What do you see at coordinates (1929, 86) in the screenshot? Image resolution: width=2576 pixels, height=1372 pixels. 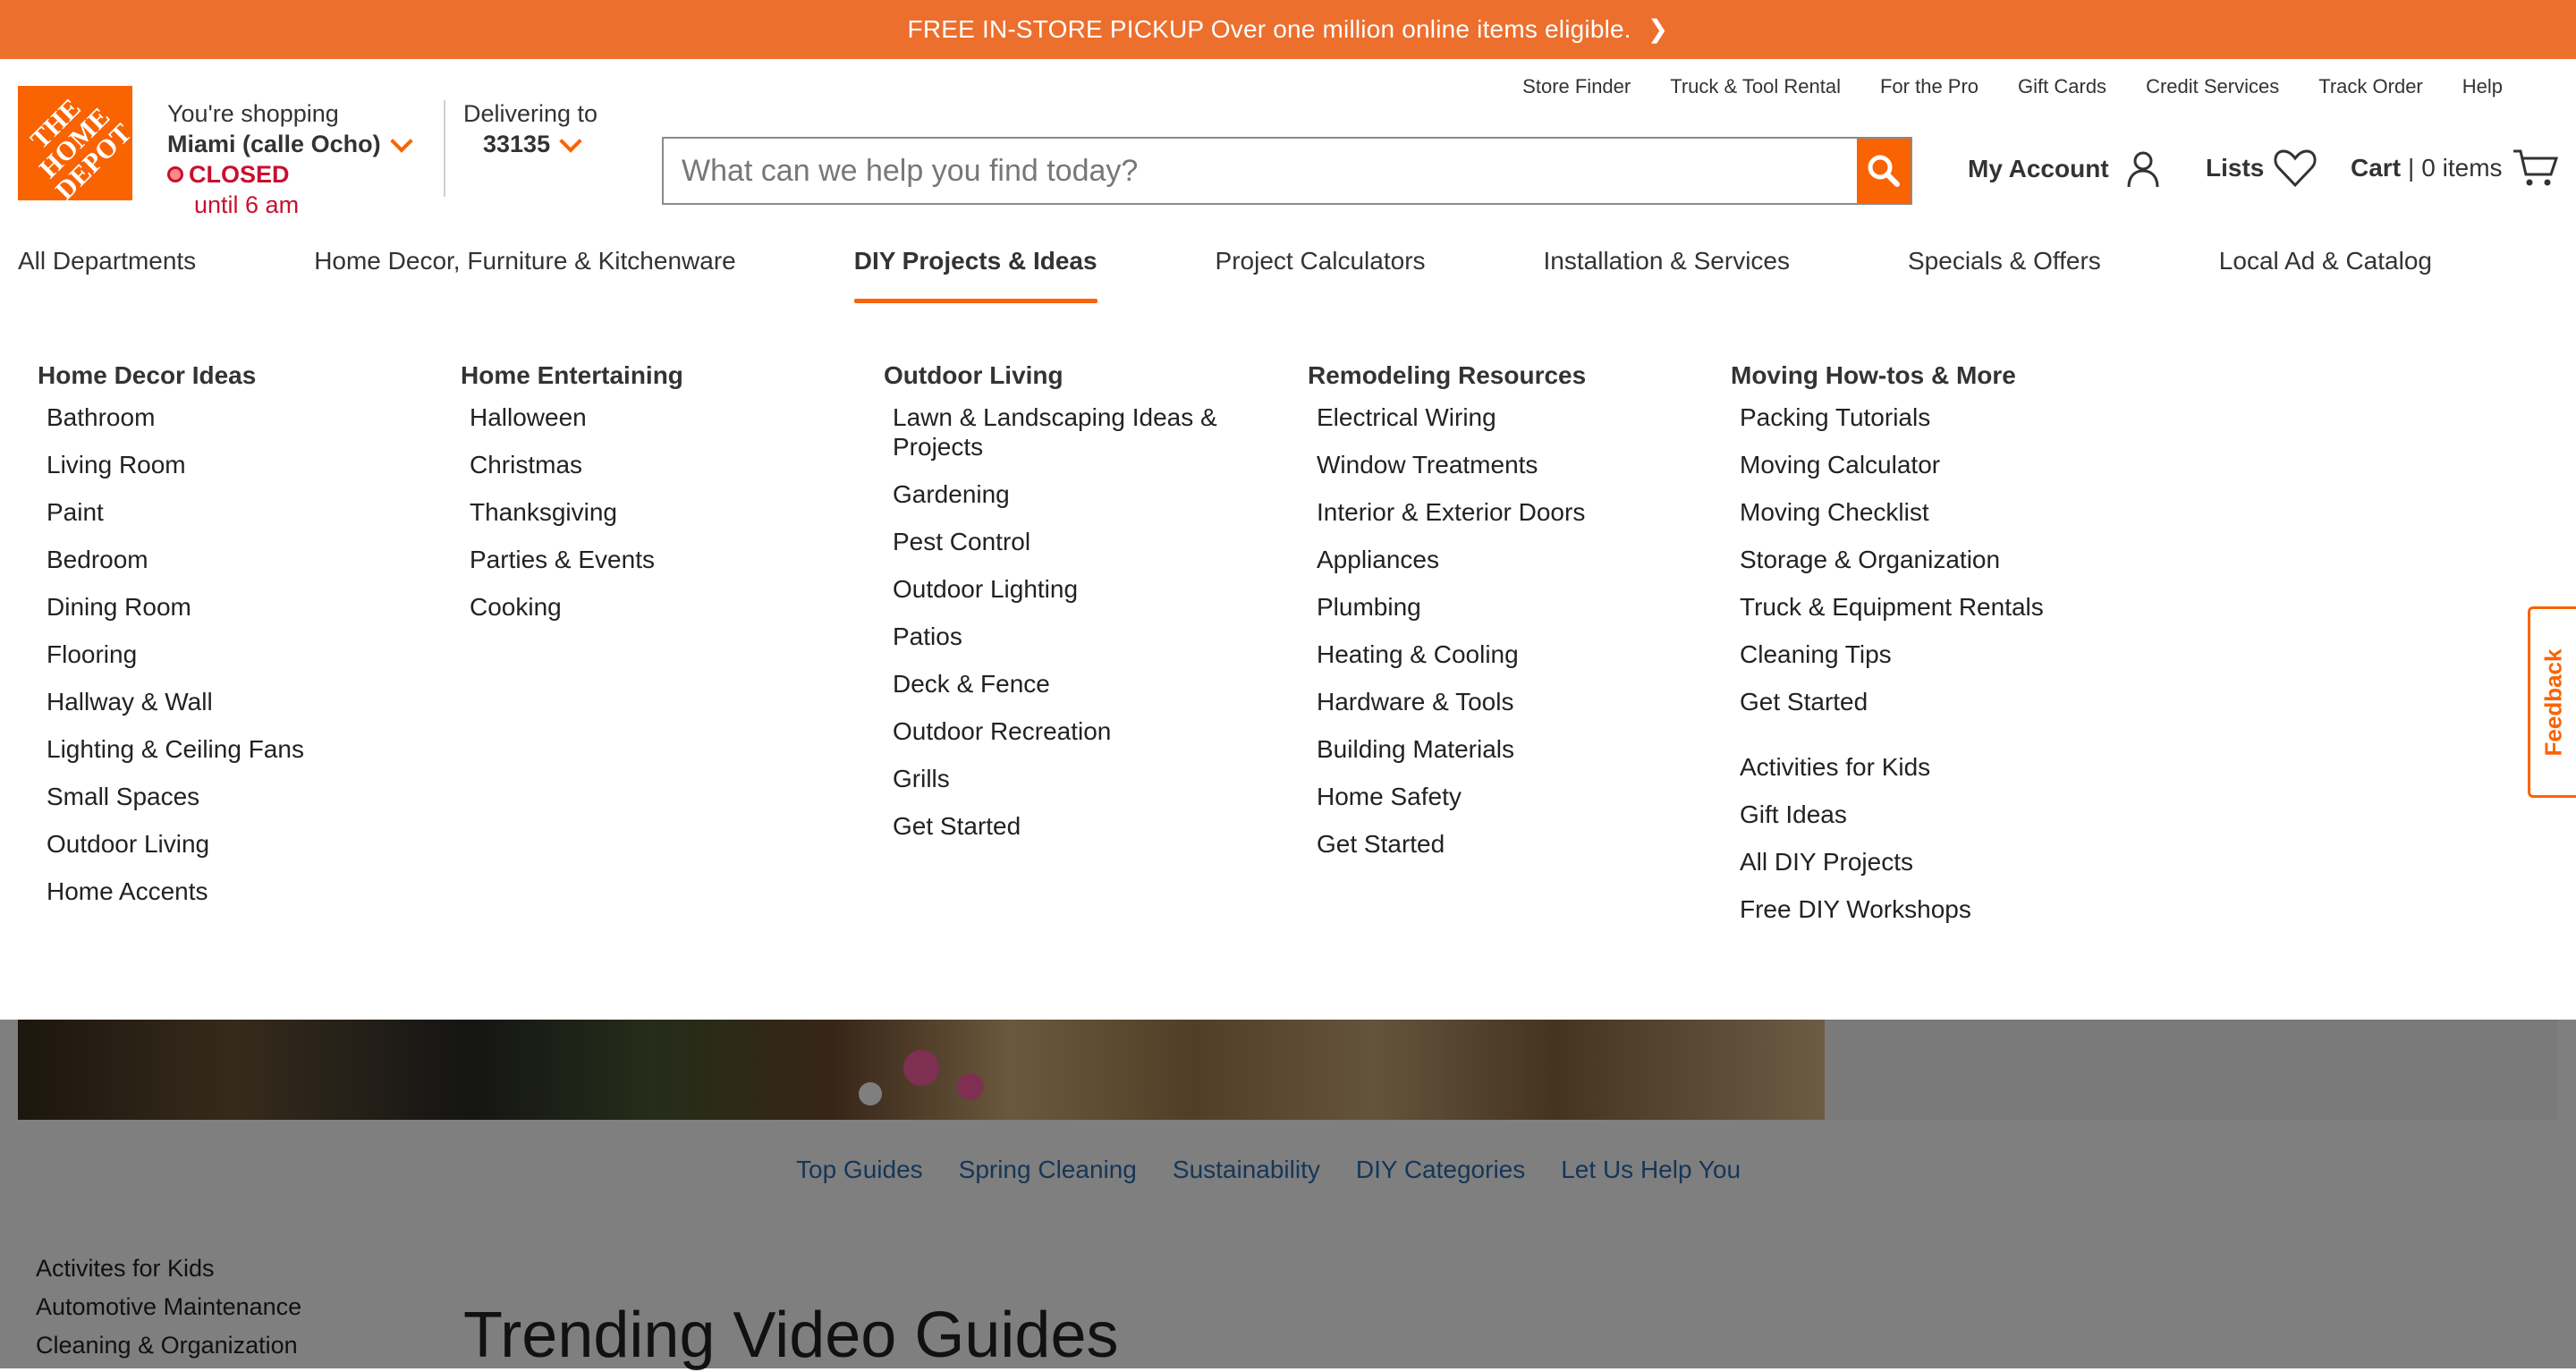 I see `utility-link-for-the-pro: For the Pro` at bounding box center [1929, 86].